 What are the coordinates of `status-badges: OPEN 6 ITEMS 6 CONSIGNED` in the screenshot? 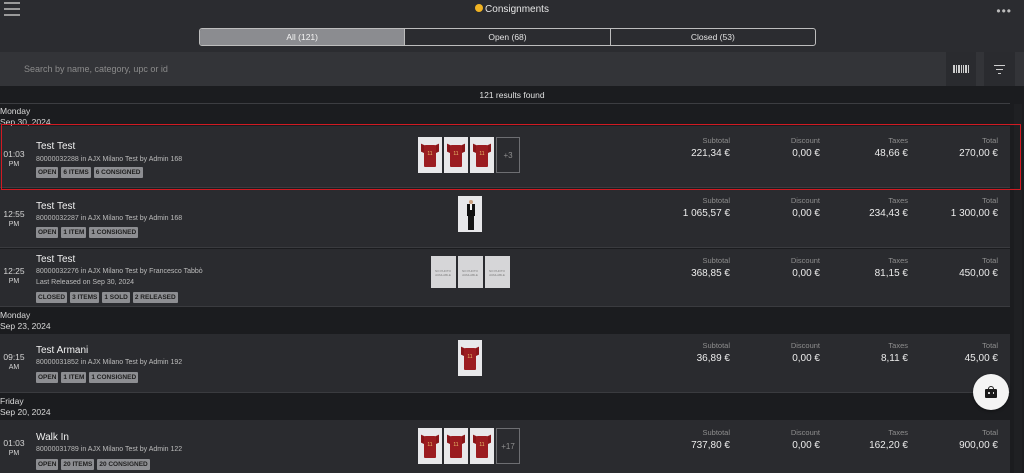 It's located at (91, 172).